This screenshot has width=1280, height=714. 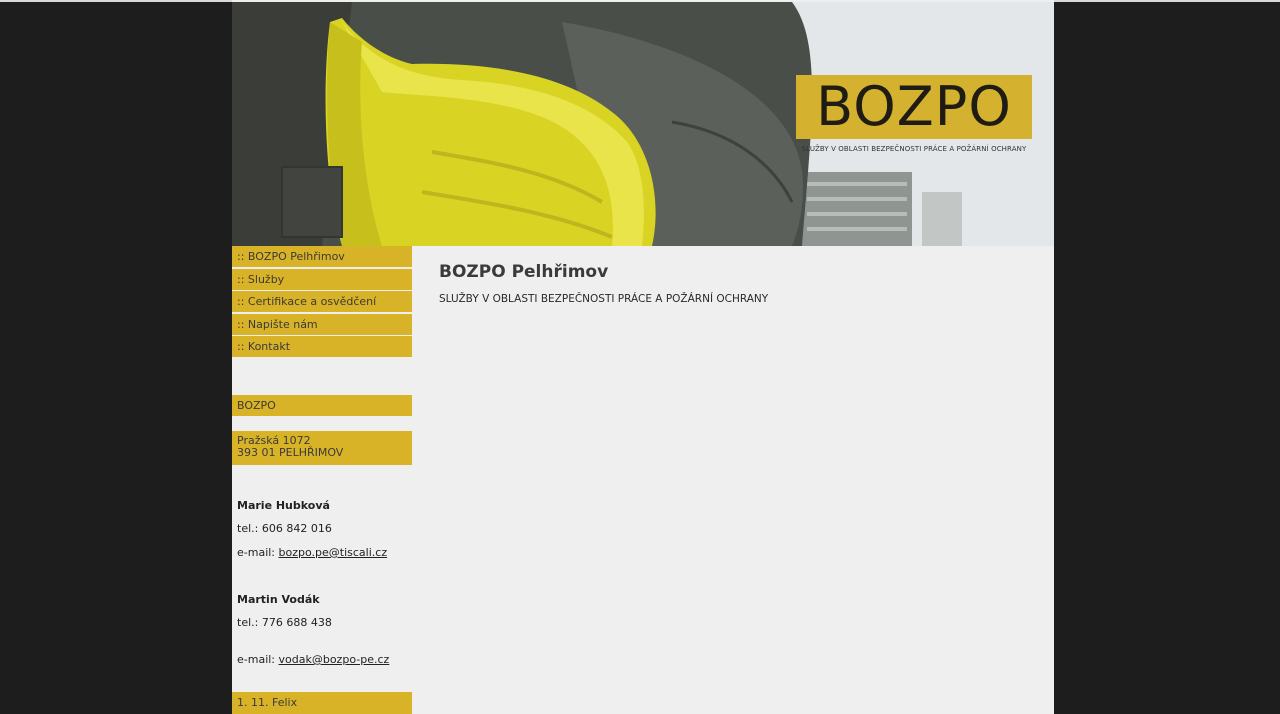 I want to click on nameday-text: 1. 11. Felix, so click(x=267, y=702).